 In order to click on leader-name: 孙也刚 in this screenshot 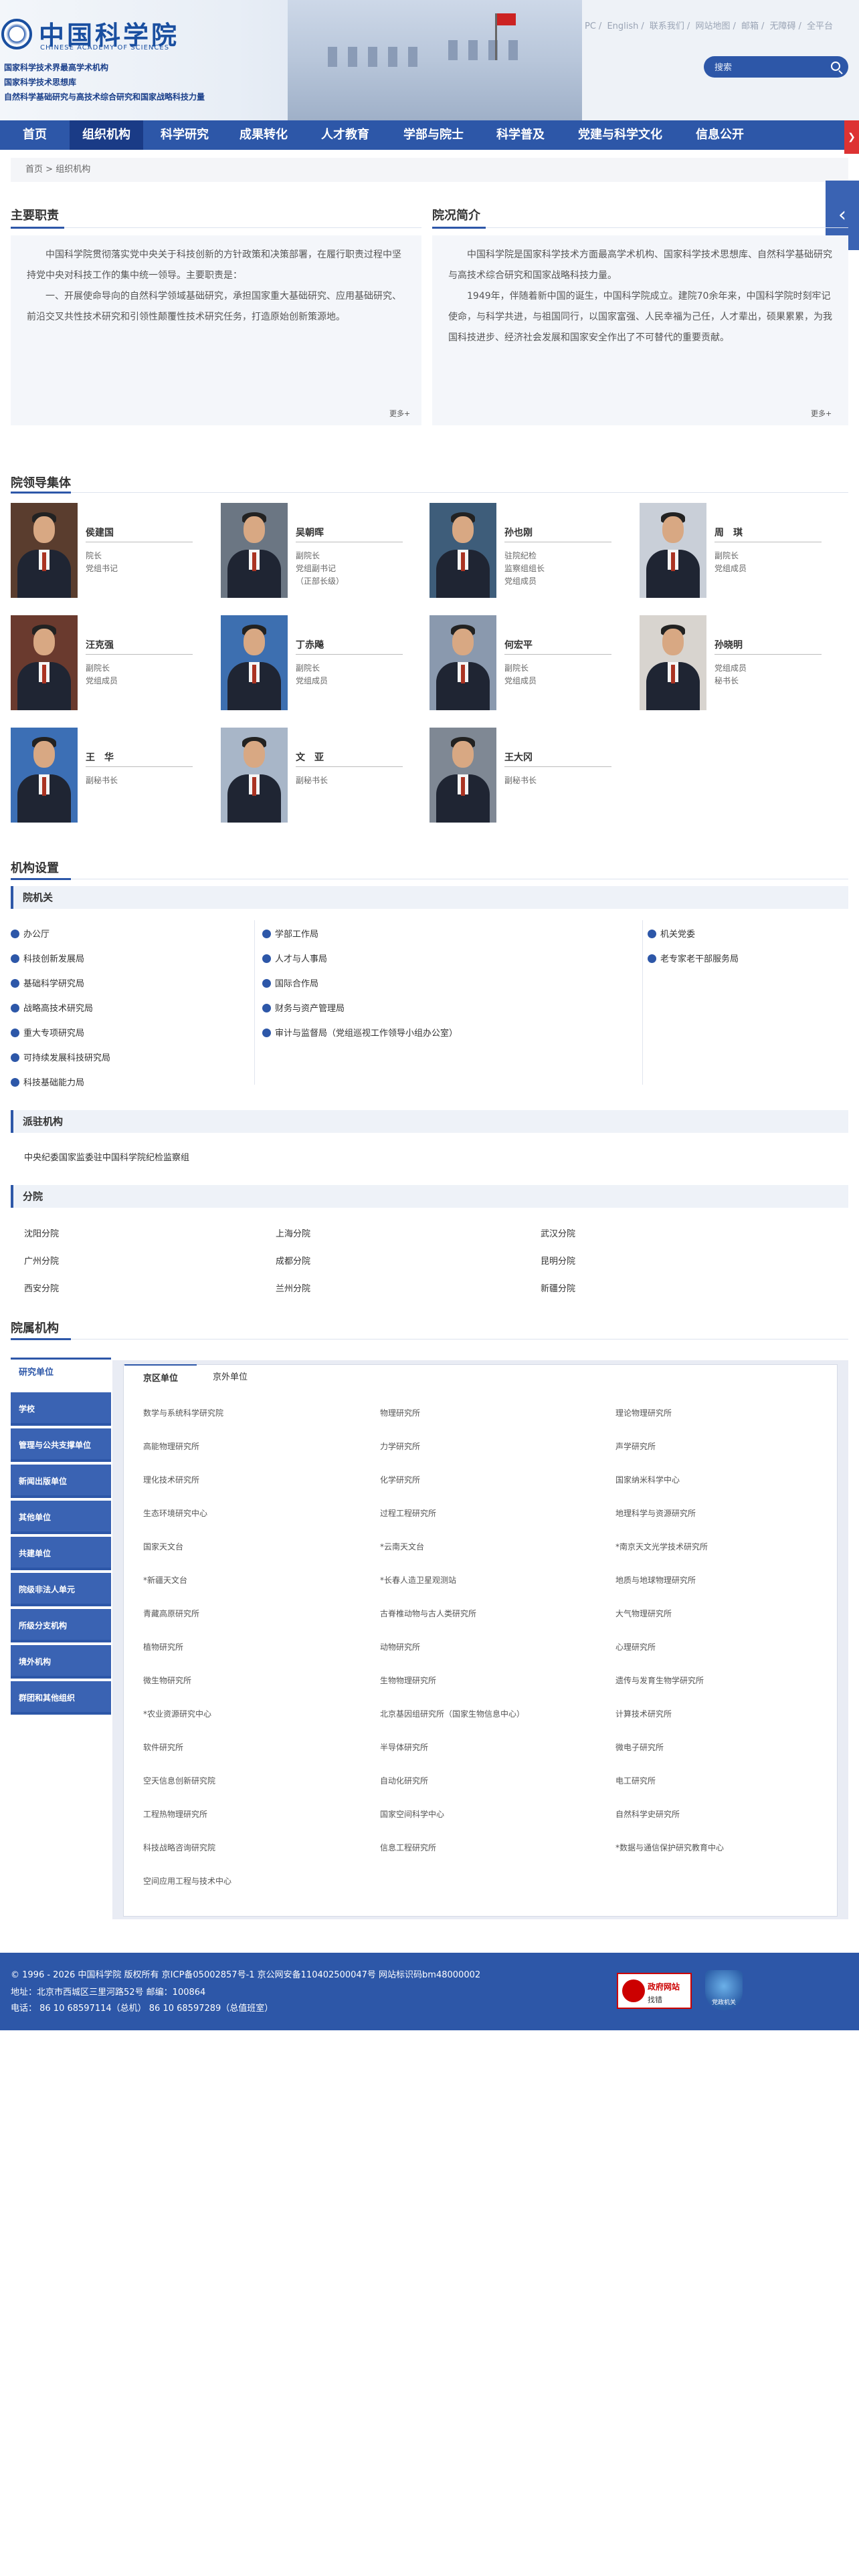, I will do `click(518, 532)`.